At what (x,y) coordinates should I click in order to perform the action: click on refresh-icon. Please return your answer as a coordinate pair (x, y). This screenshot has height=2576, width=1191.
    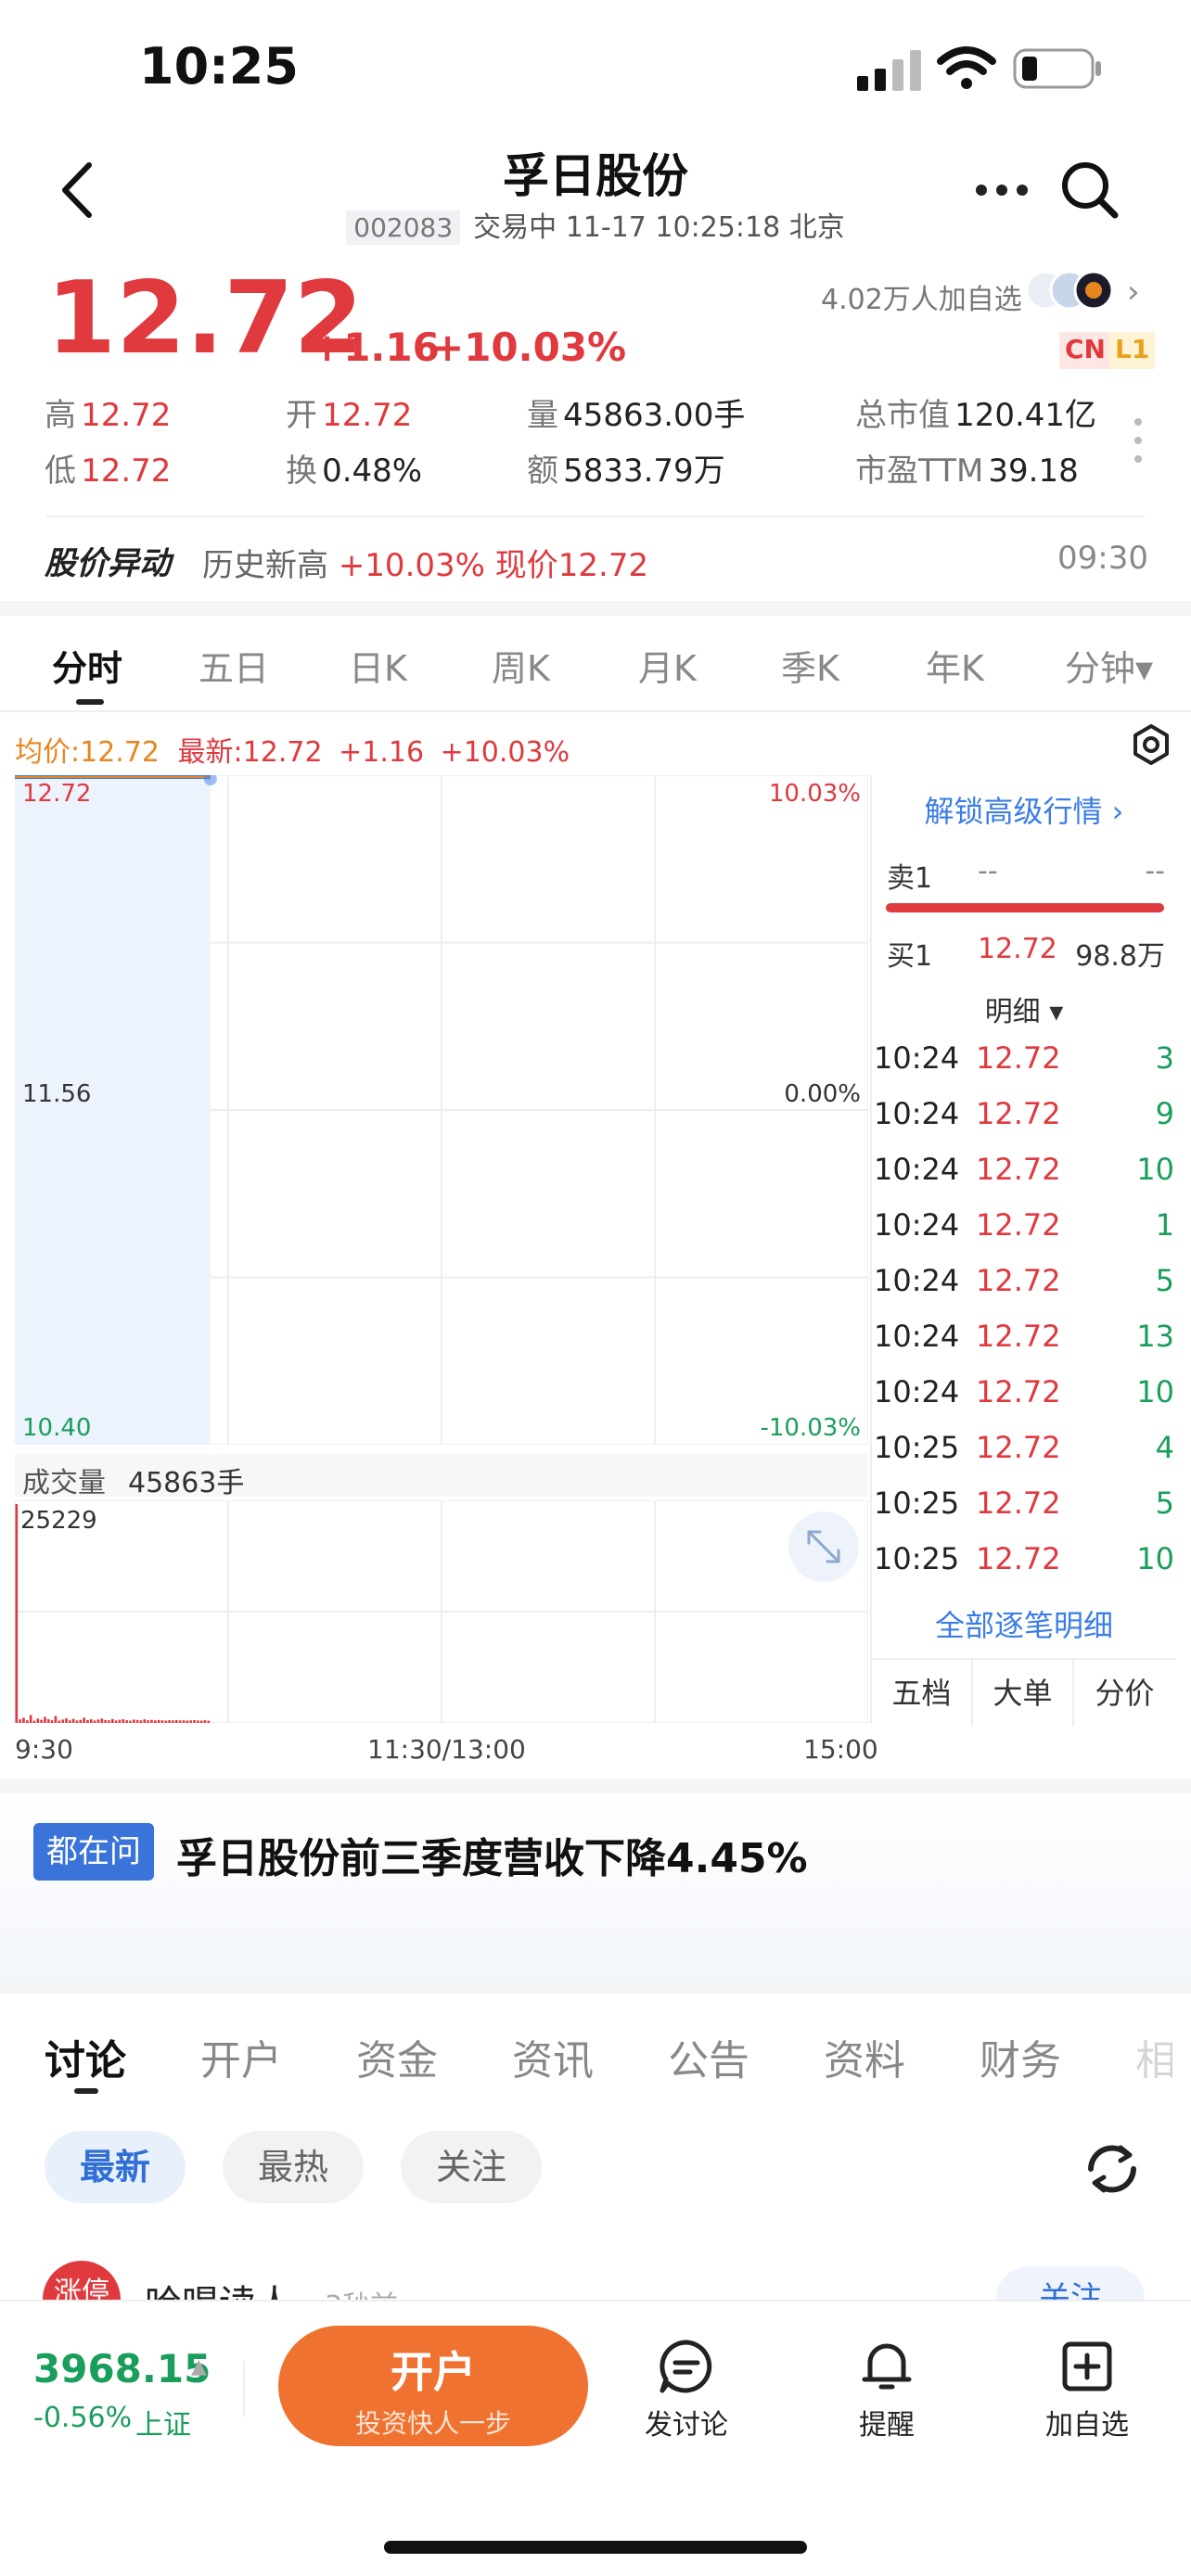
    Looking at the image, I should click on (1112, 2168).